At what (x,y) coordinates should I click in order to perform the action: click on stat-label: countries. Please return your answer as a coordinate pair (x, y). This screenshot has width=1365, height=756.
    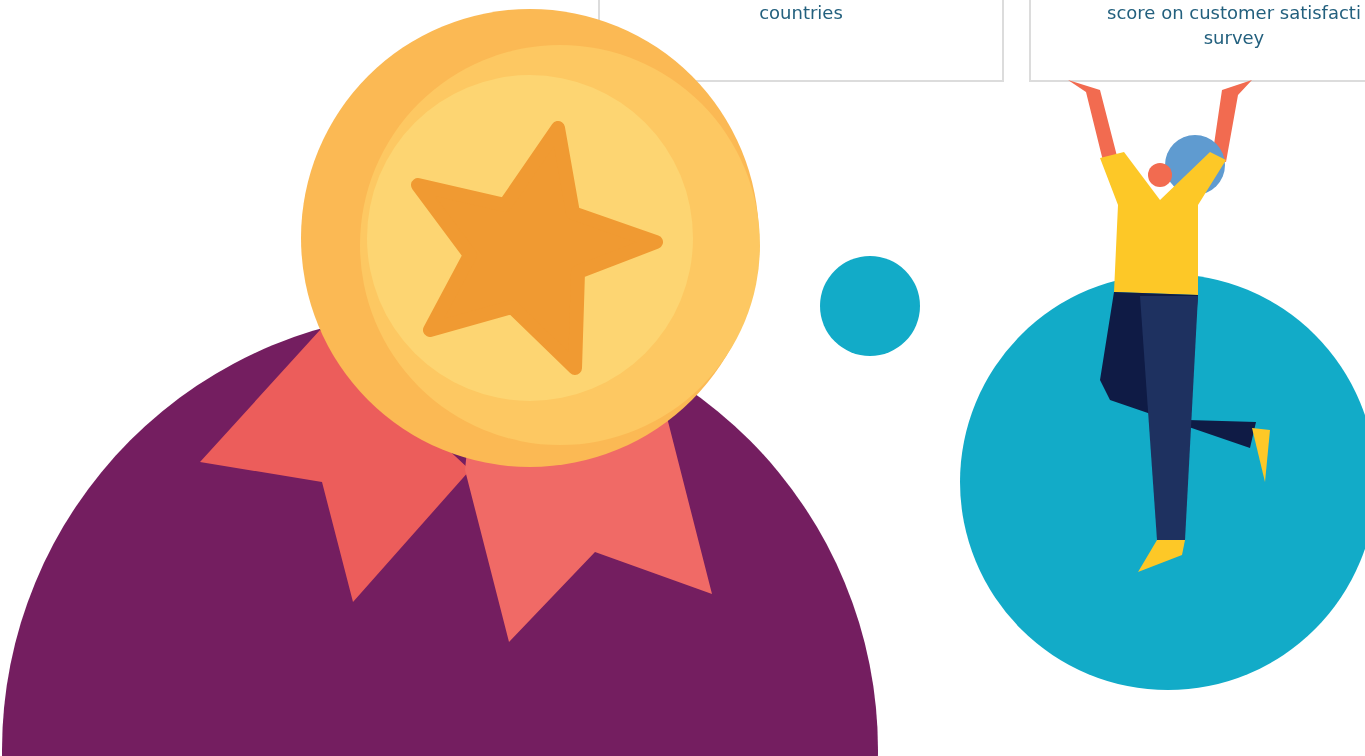
    Looking at the image, I should click on (801, 13).